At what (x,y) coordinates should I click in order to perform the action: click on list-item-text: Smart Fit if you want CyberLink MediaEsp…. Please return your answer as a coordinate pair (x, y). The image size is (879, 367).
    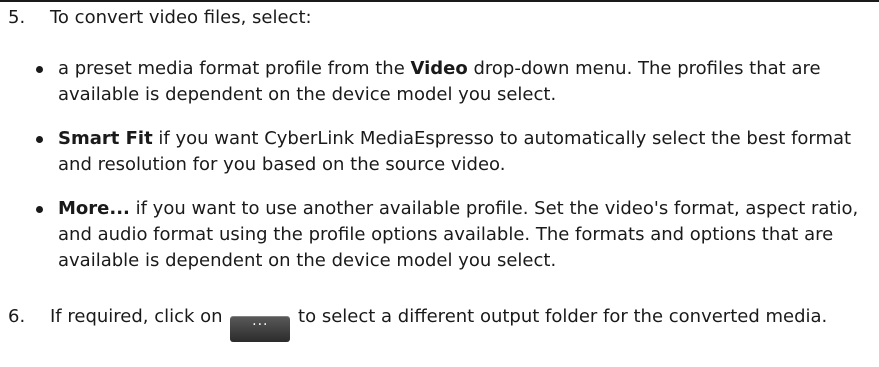
    Looking at the image, I should click on (463, 152).